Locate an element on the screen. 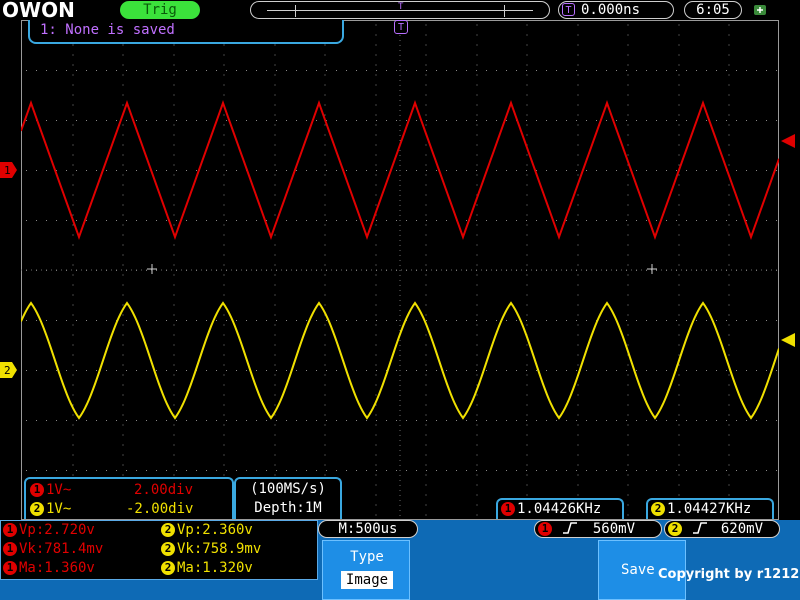  ch1-measurement-row: 1 Vk:781.4mv is located at coordinates (78, 549).